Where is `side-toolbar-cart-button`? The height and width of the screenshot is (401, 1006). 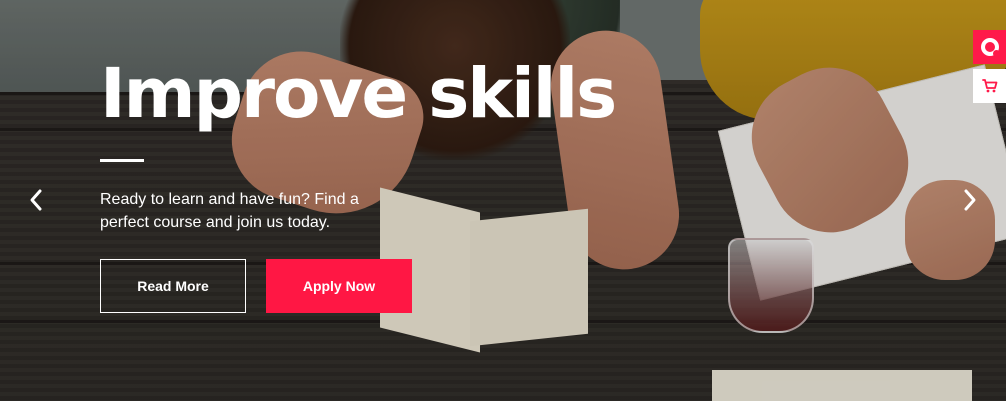
side-toolbar-cart-button is located at coordinates (989, 86).